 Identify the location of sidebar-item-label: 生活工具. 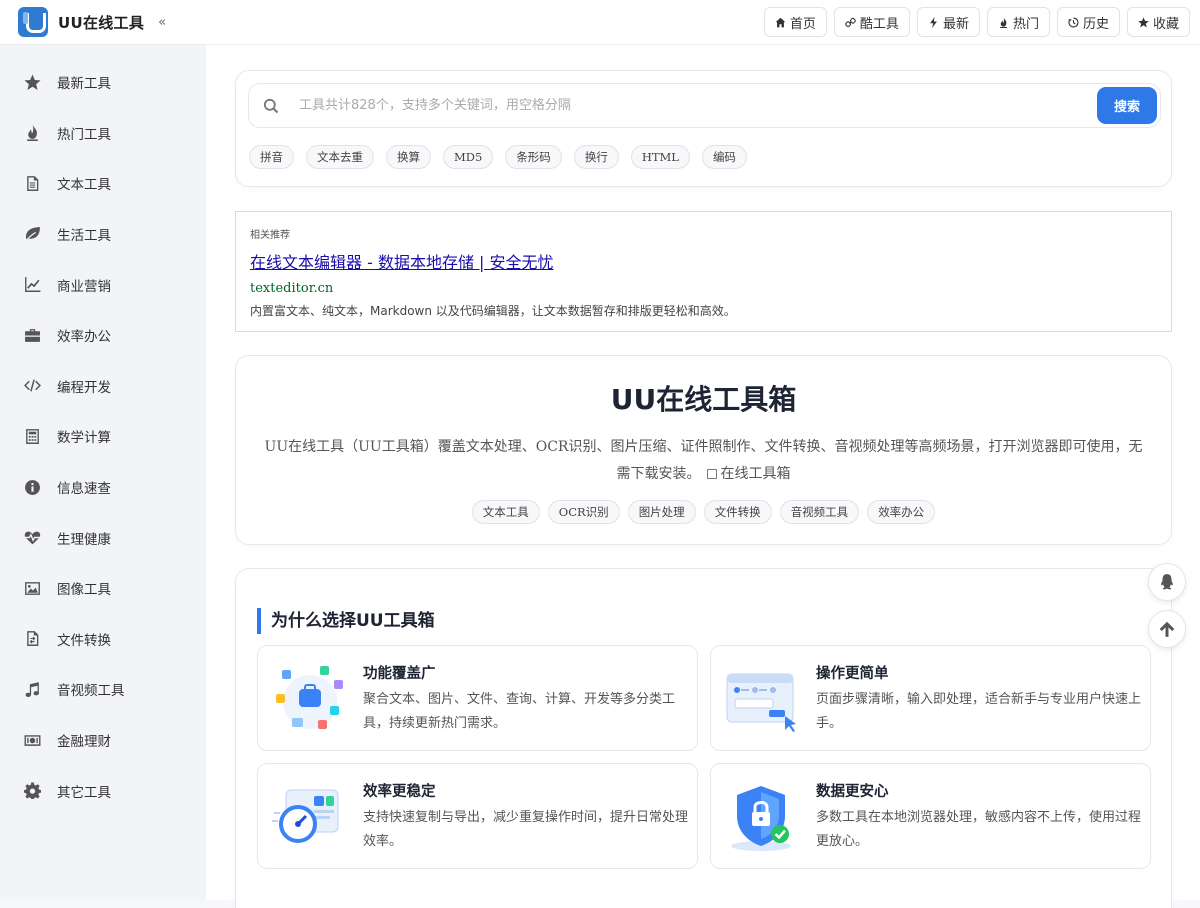
(84, 236).